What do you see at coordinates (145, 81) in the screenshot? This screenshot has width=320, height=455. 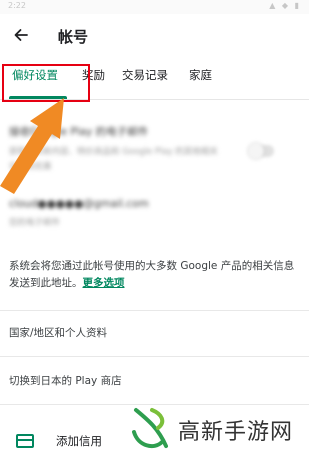 I see `tab-transactions: 交易记录` at bounding box center [145, 81].